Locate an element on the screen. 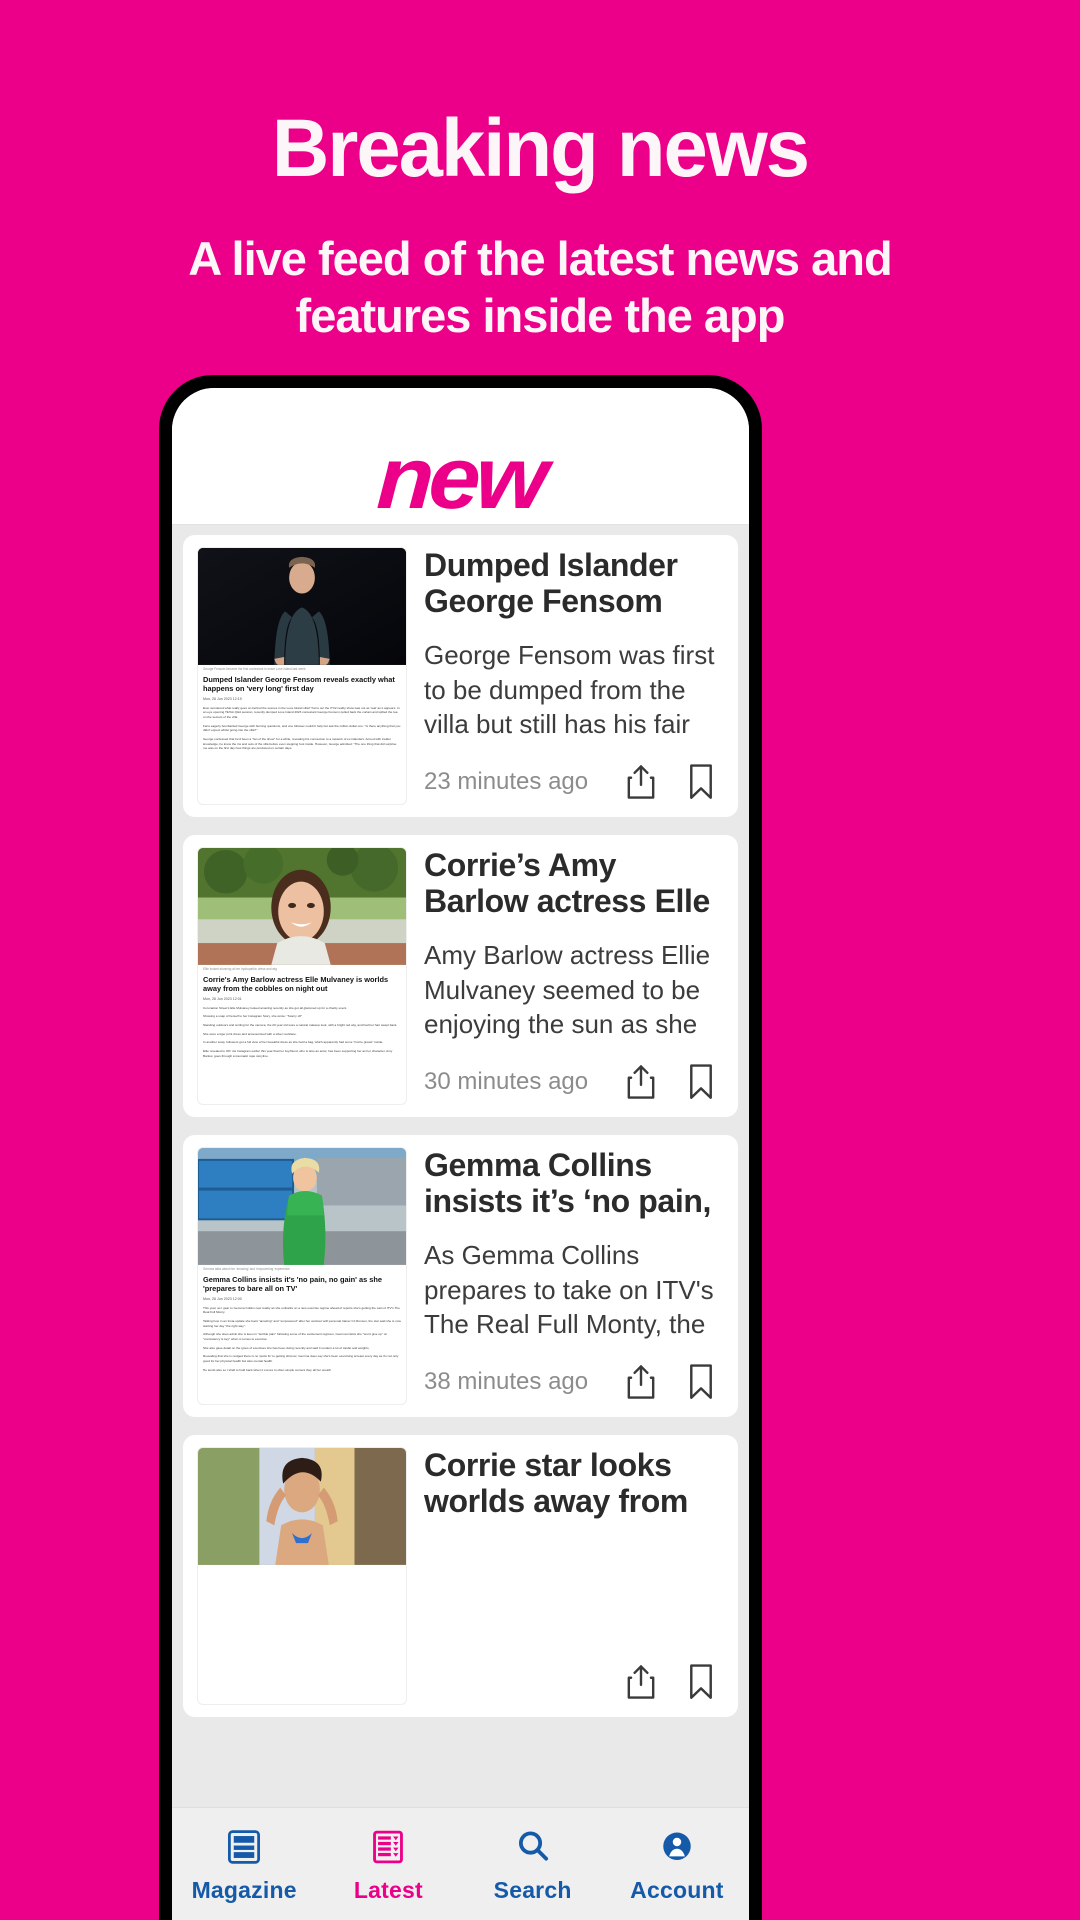 Image resolution: width=1080 pixels, height=1920 pixels. tab-magazine: Magazine is located at coordinates (244, 1865).